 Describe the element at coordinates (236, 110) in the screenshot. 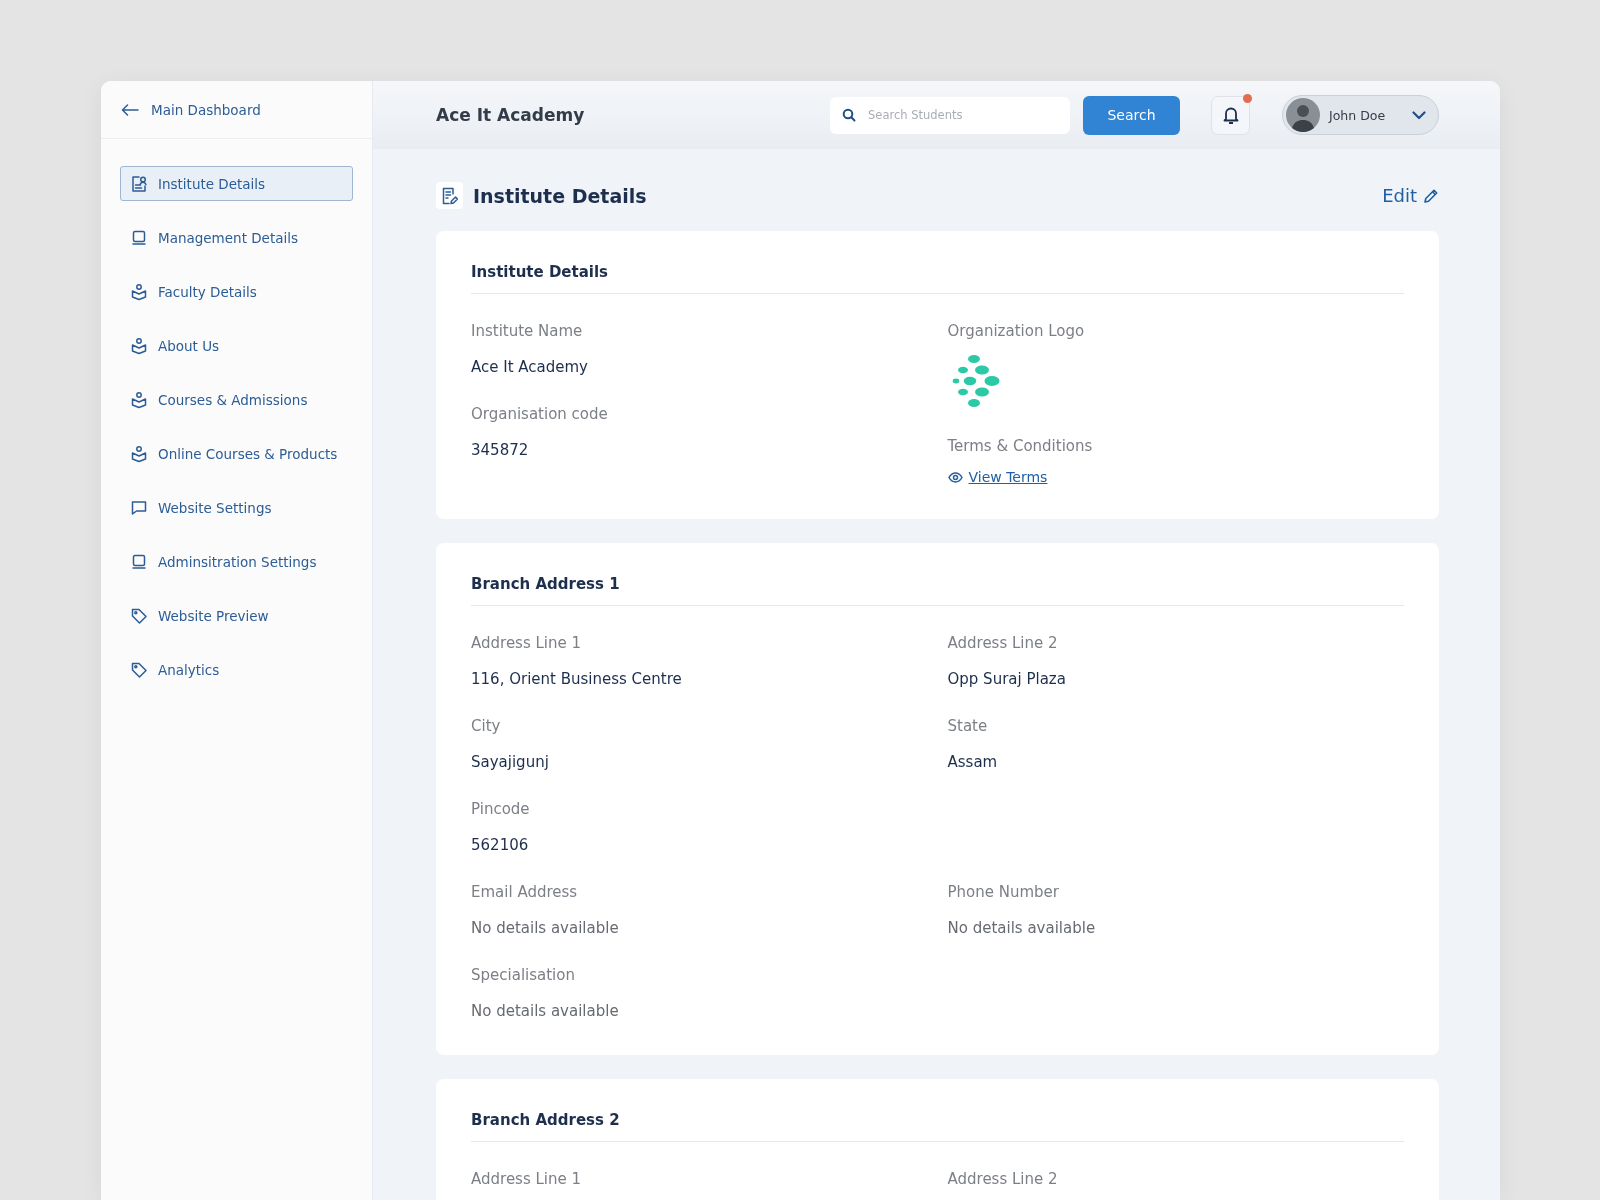

I see `main-dashboard-link: Main Dashboard` at that location.